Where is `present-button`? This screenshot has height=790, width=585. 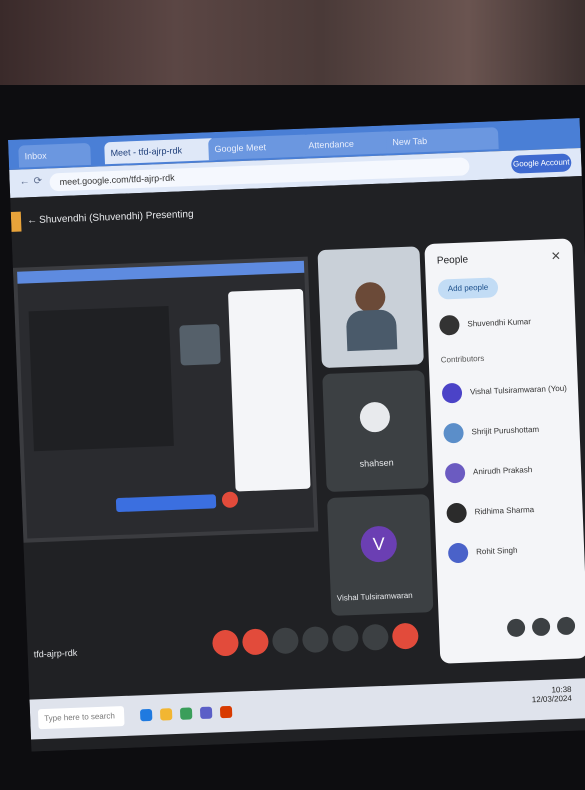 present-button is located at coordinates (345, 638).